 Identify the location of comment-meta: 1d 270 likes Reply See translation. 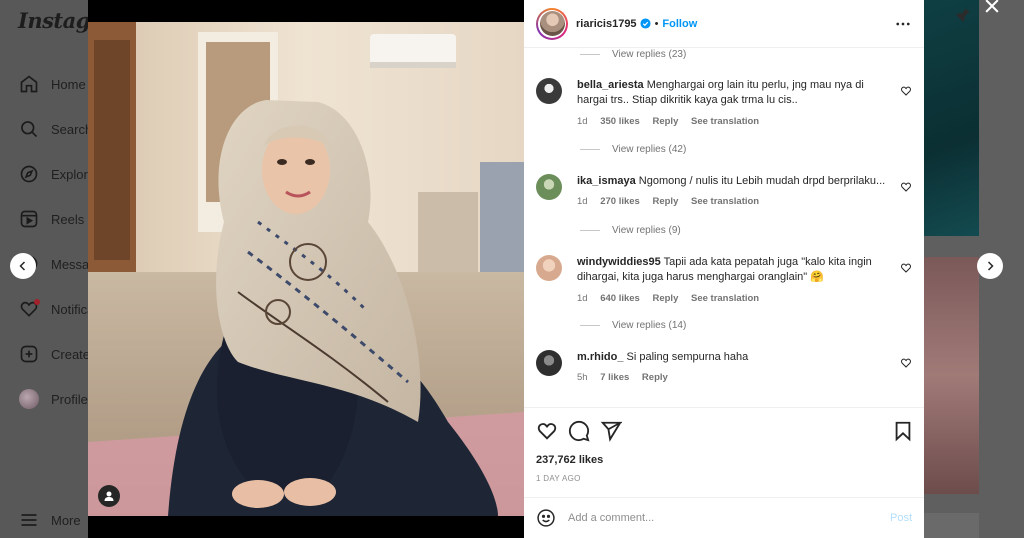
(673, 201).